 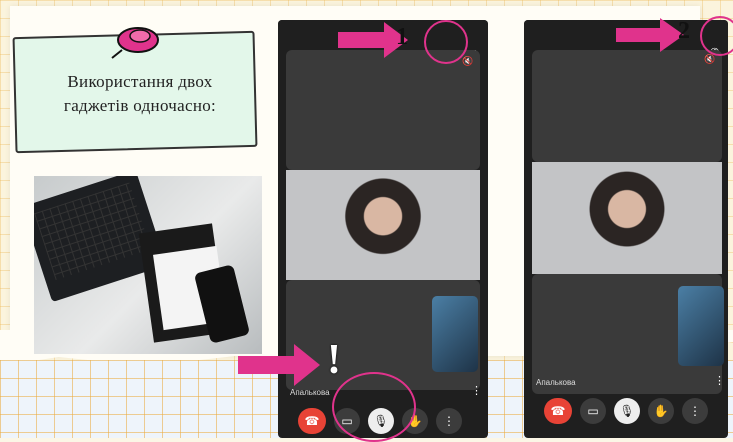 I want to click on marker-2: 2, so click(x=684, y=31).